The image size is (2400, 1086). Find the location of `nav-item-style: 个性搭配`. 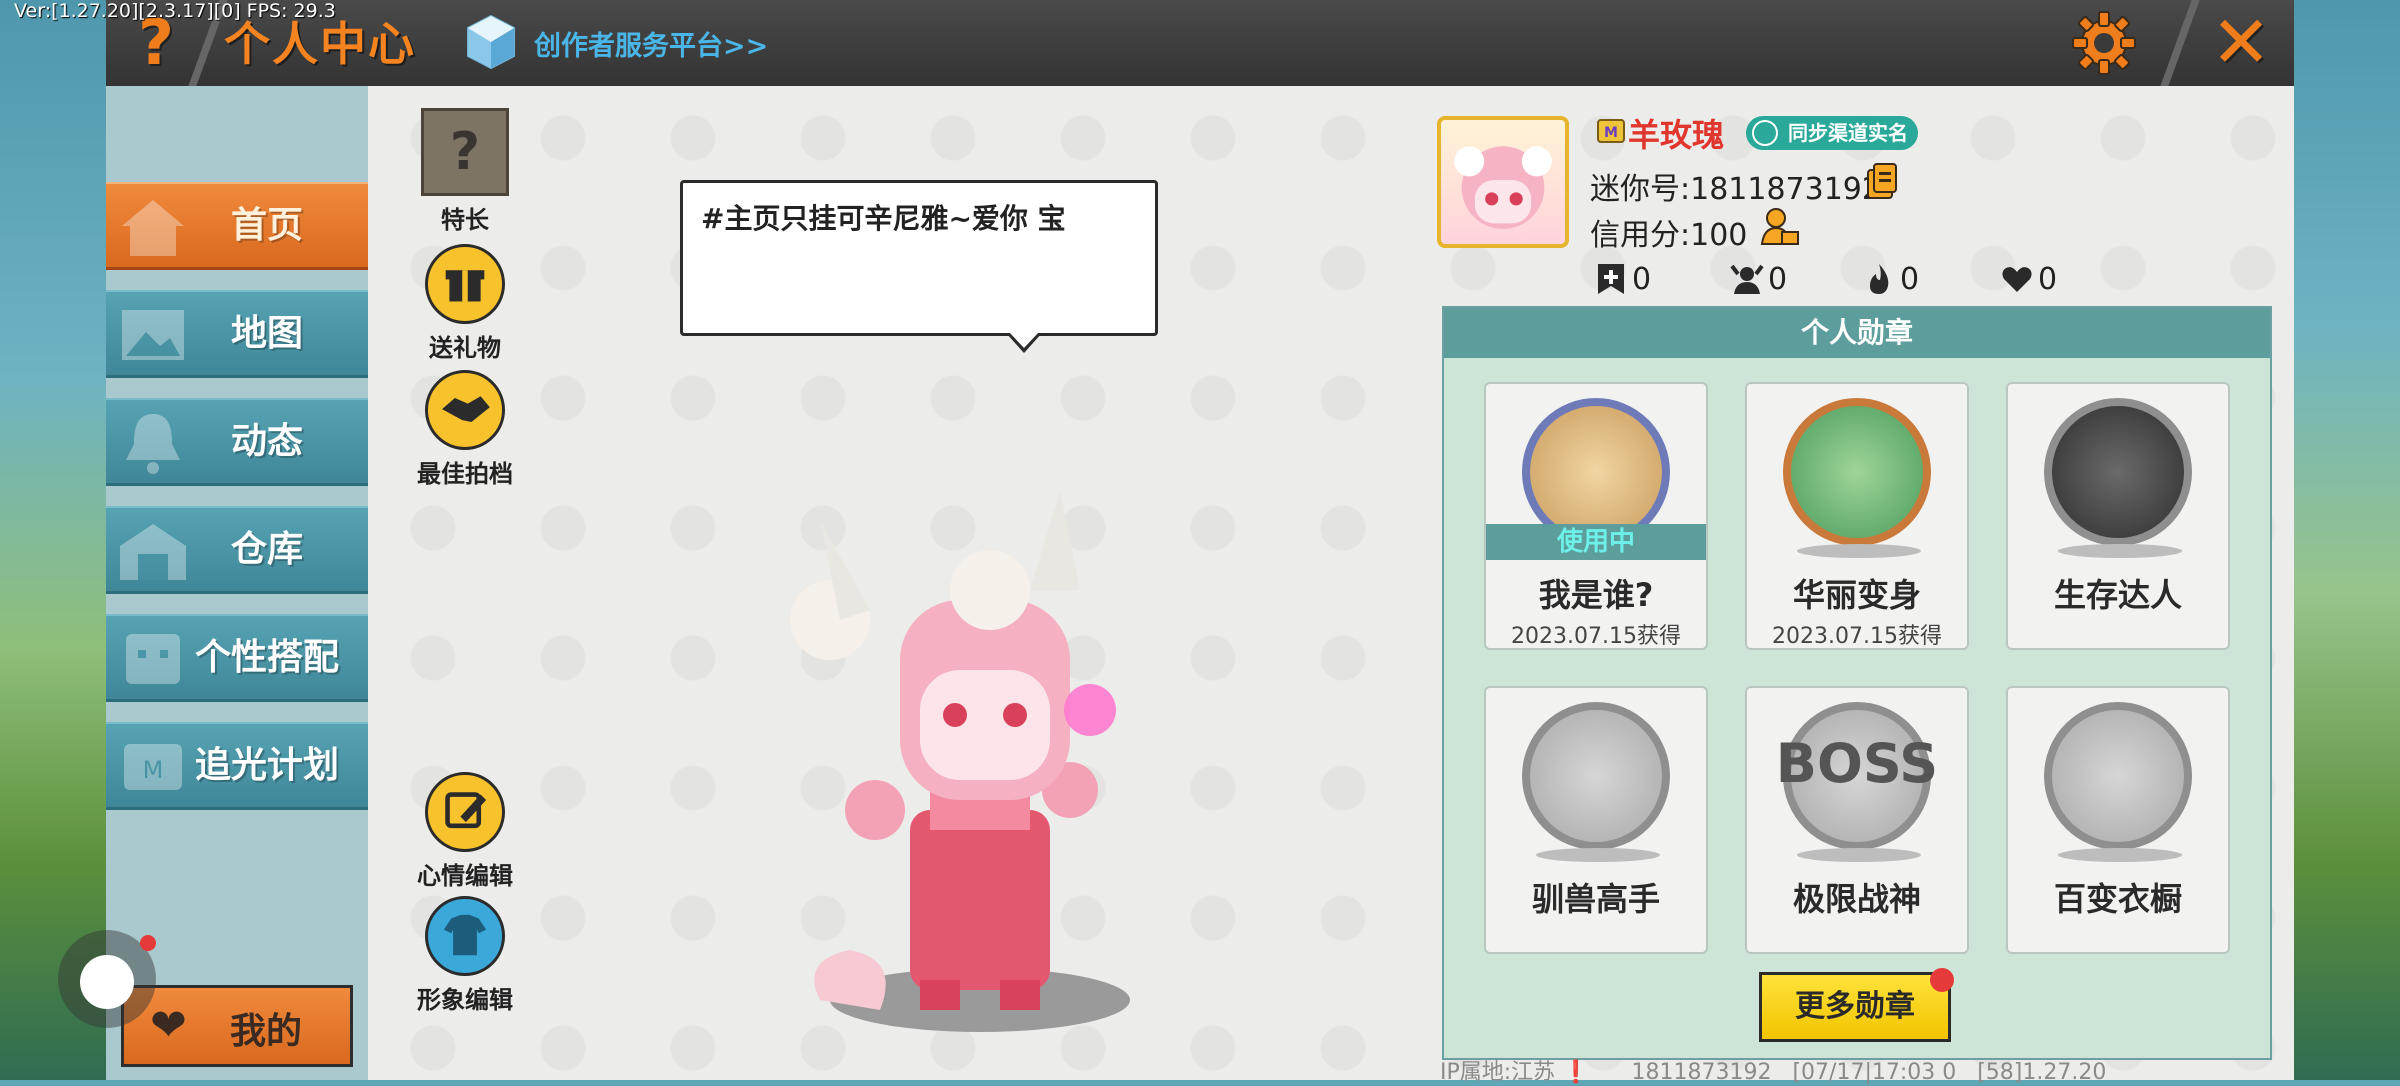

nav-item-style: 个性搭配 is located at coordinates (237, 658).